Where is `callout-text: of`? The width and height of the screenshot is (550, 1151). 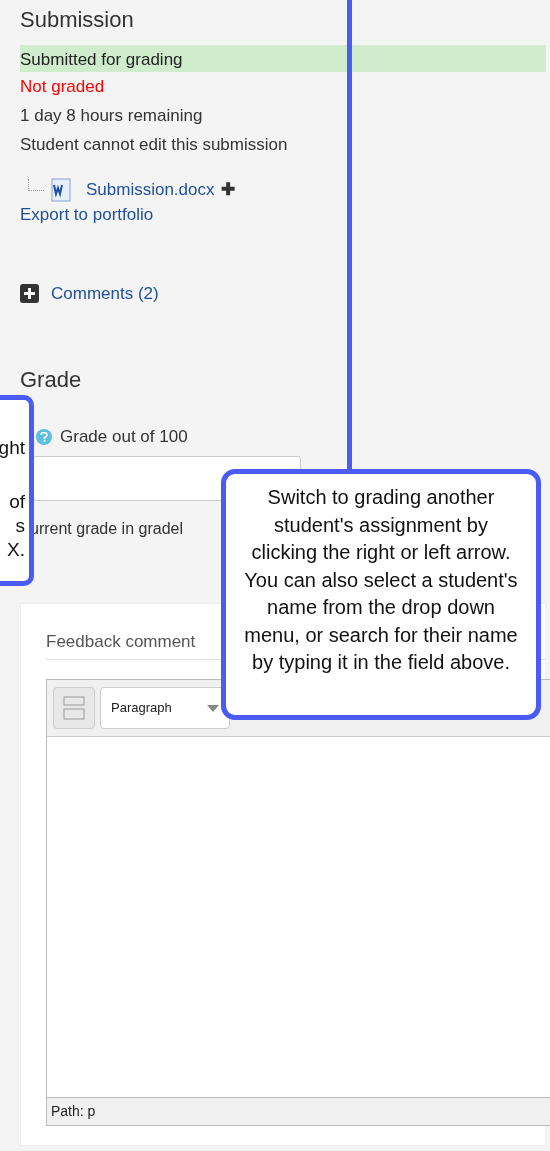 callout-text: of is located at coordinates (17, 502).